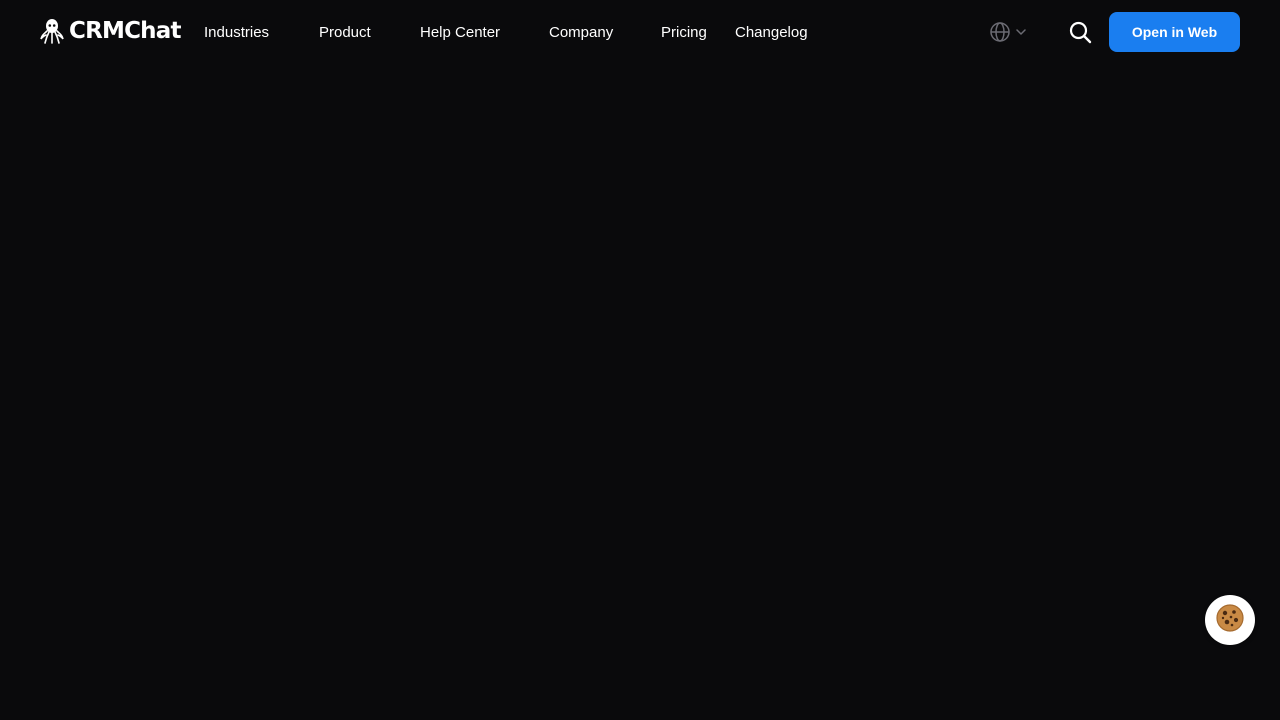 The width and height of the screenshot is (1280, 720). Describe the element at coordinates (1021, 32) in the screenshot. I see `chevron-down-icon` at that location.